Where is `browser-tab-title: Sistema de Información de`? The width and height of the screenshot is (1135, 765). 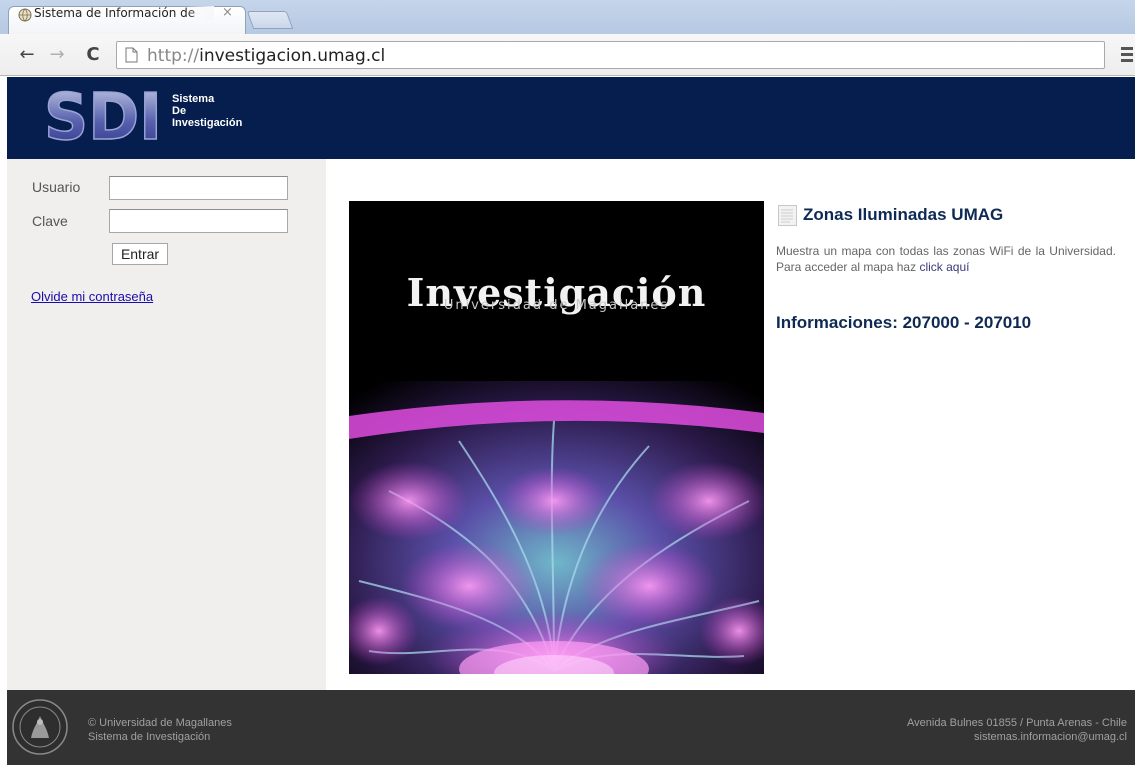
browser-tab-title: Sistema de Información de is located at coordinates (124, 13).